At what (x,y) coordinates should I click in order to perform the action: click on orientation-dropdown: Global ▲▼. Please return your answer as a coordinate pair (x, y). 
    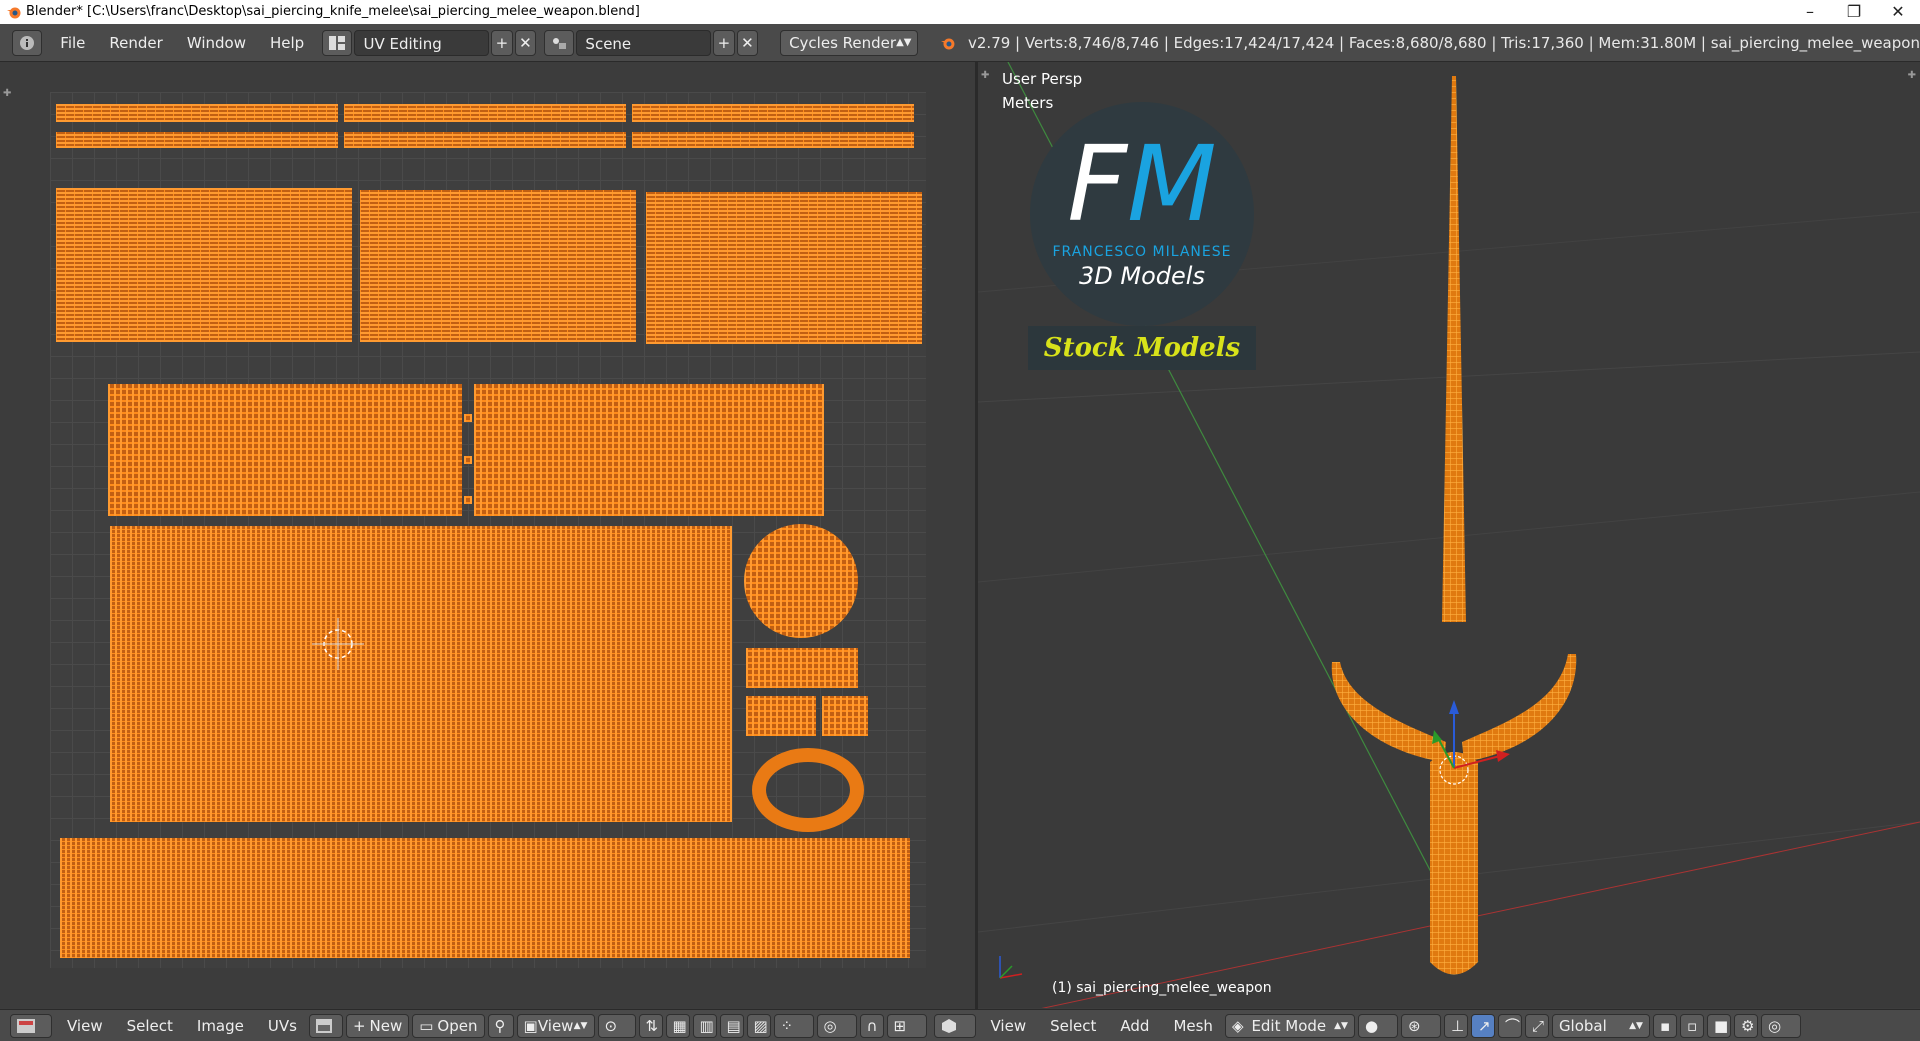
    Looking at the image, I should click on (1600, 1025).